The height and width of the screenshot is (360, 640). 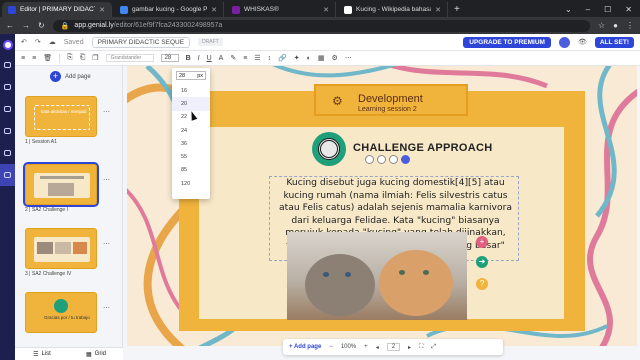 What do you see at coordinates (281, 9) in the screenshot?
I see `browser-tab-whiskas: WHISKAS® ✕` at bounding box center [281, 9].